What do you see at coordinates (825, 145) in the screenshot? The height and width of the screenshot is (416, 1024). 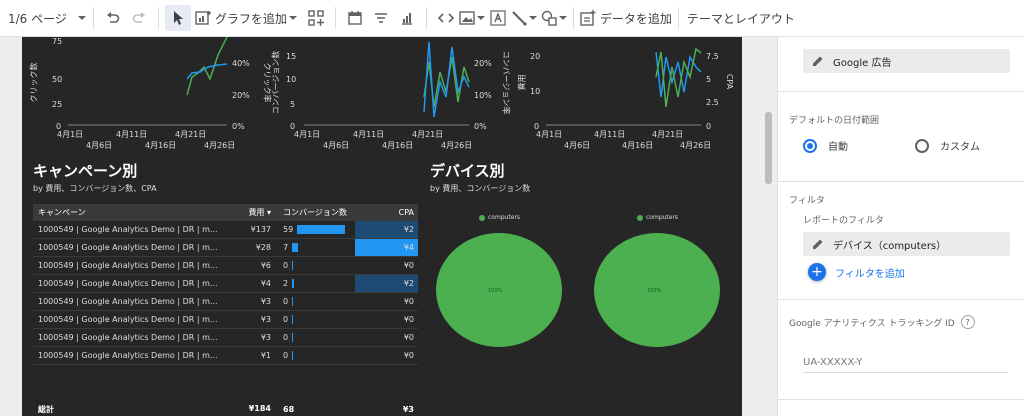 I see `radio-auto: 自動` at bounding box center [825, 145].